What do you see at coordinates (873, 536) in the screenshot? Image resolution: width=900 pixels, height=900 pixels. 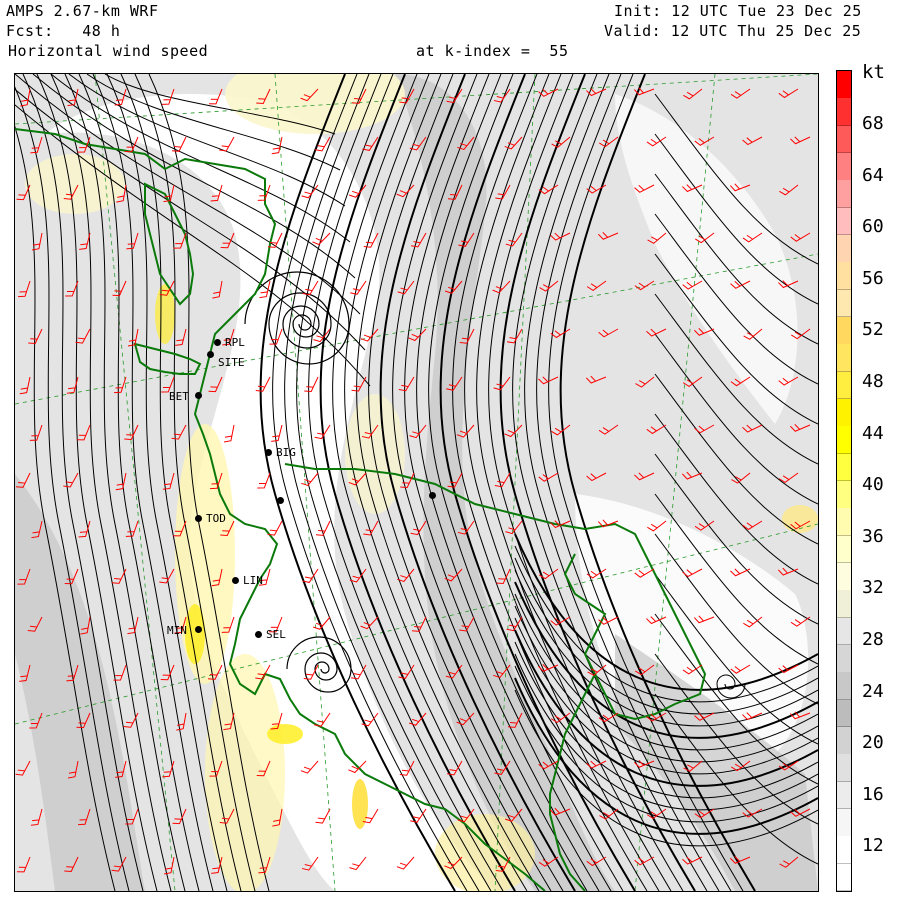 I see `colorbar-tick-label: 36` at bounding box center [873, 536].